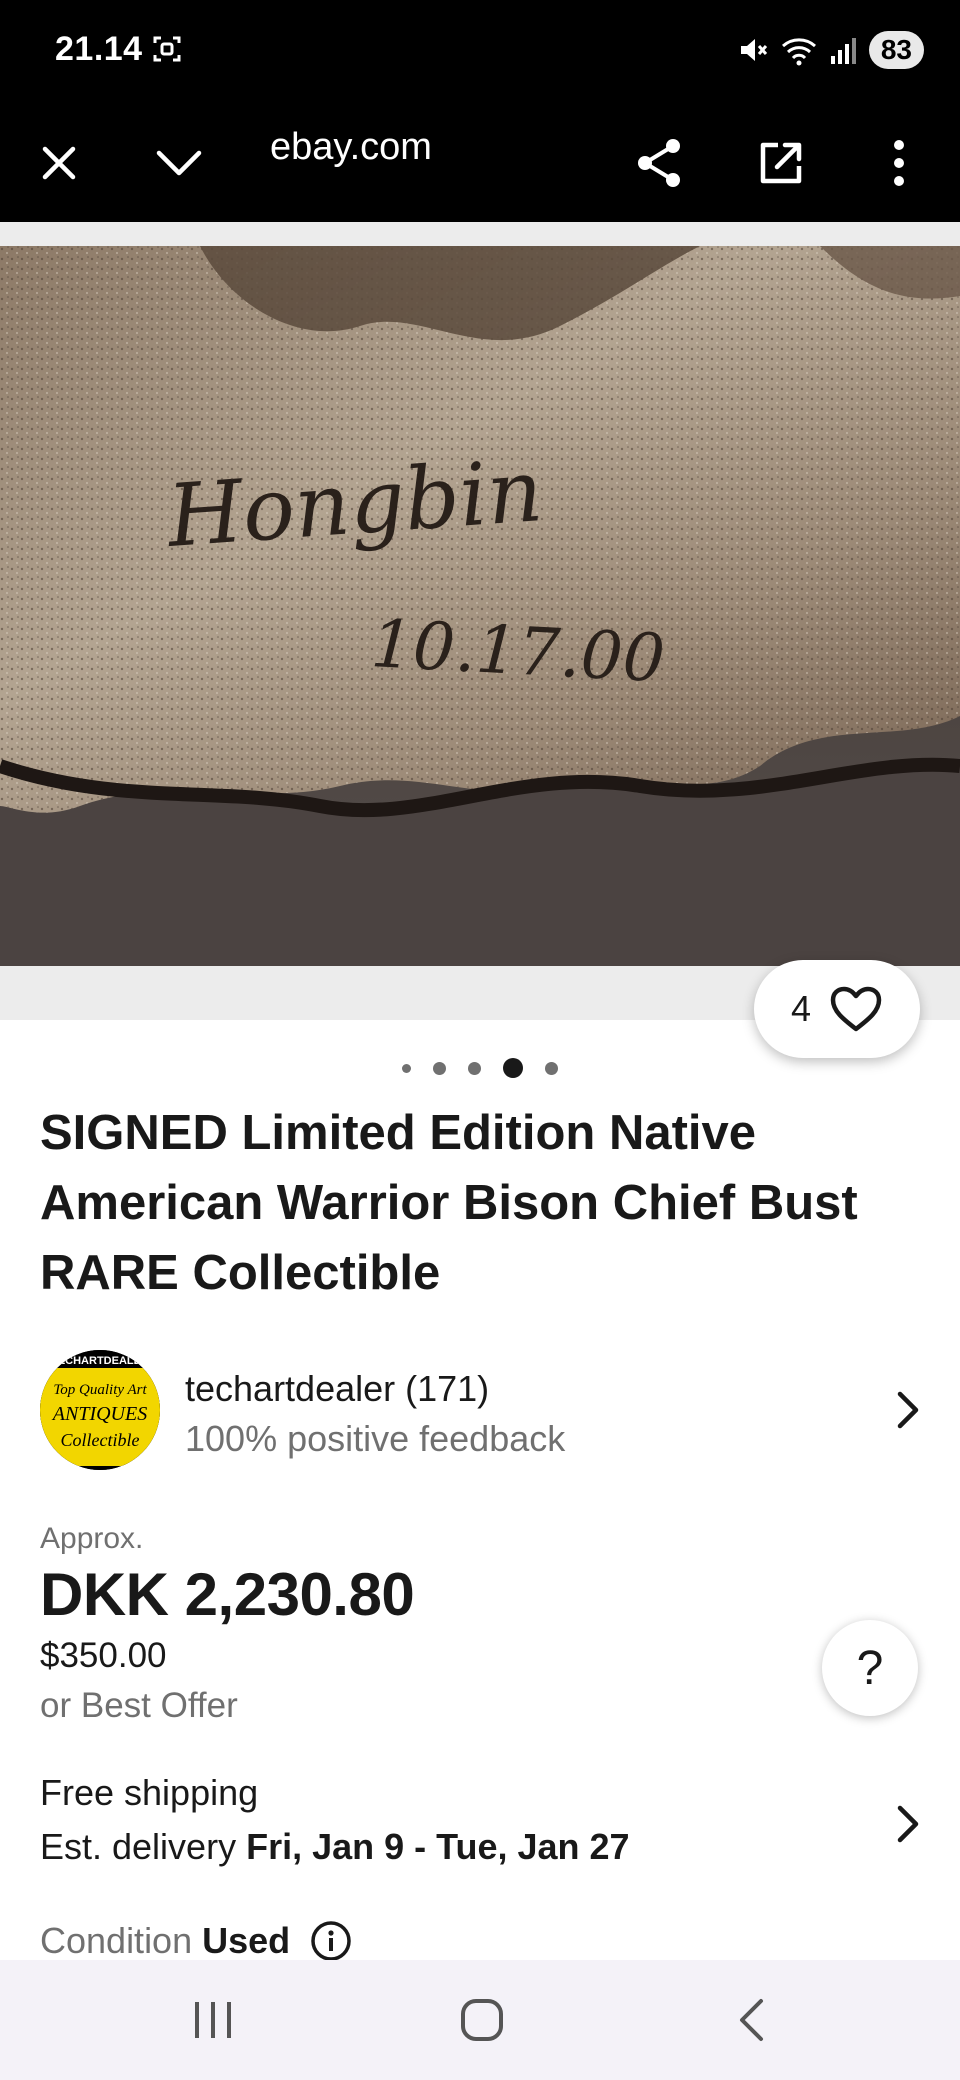 This screenshot has height=2080, width=960. What do you see at coordinates (856, 1009) in the screenshot?
I see `heart-icon` at bounding box center [856, 1009].